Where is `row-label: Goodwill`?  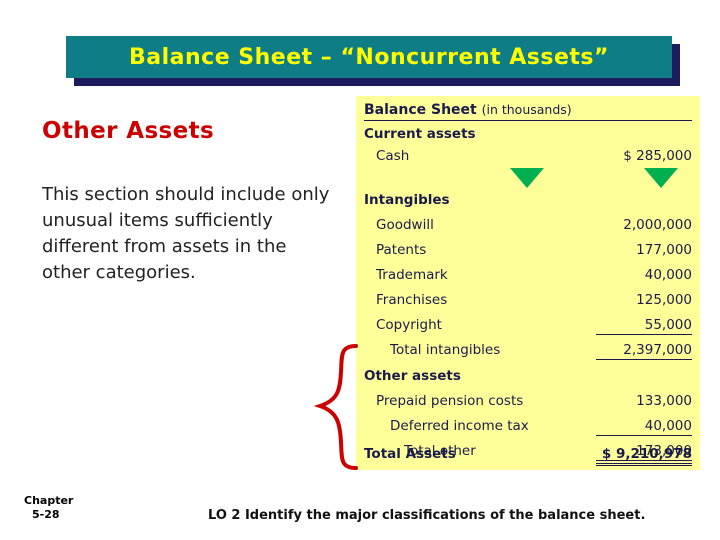
row-label: Goodwill is located at coordinates (405, 225).